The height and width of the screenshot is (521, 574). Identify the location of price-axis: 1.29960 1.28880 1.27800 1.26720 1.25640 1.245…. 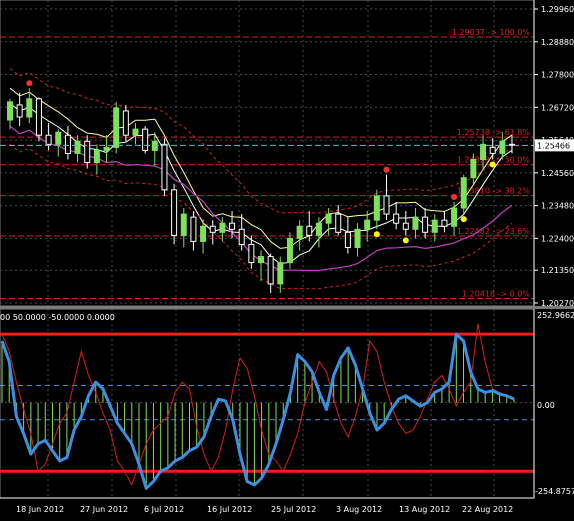
(553, 154).